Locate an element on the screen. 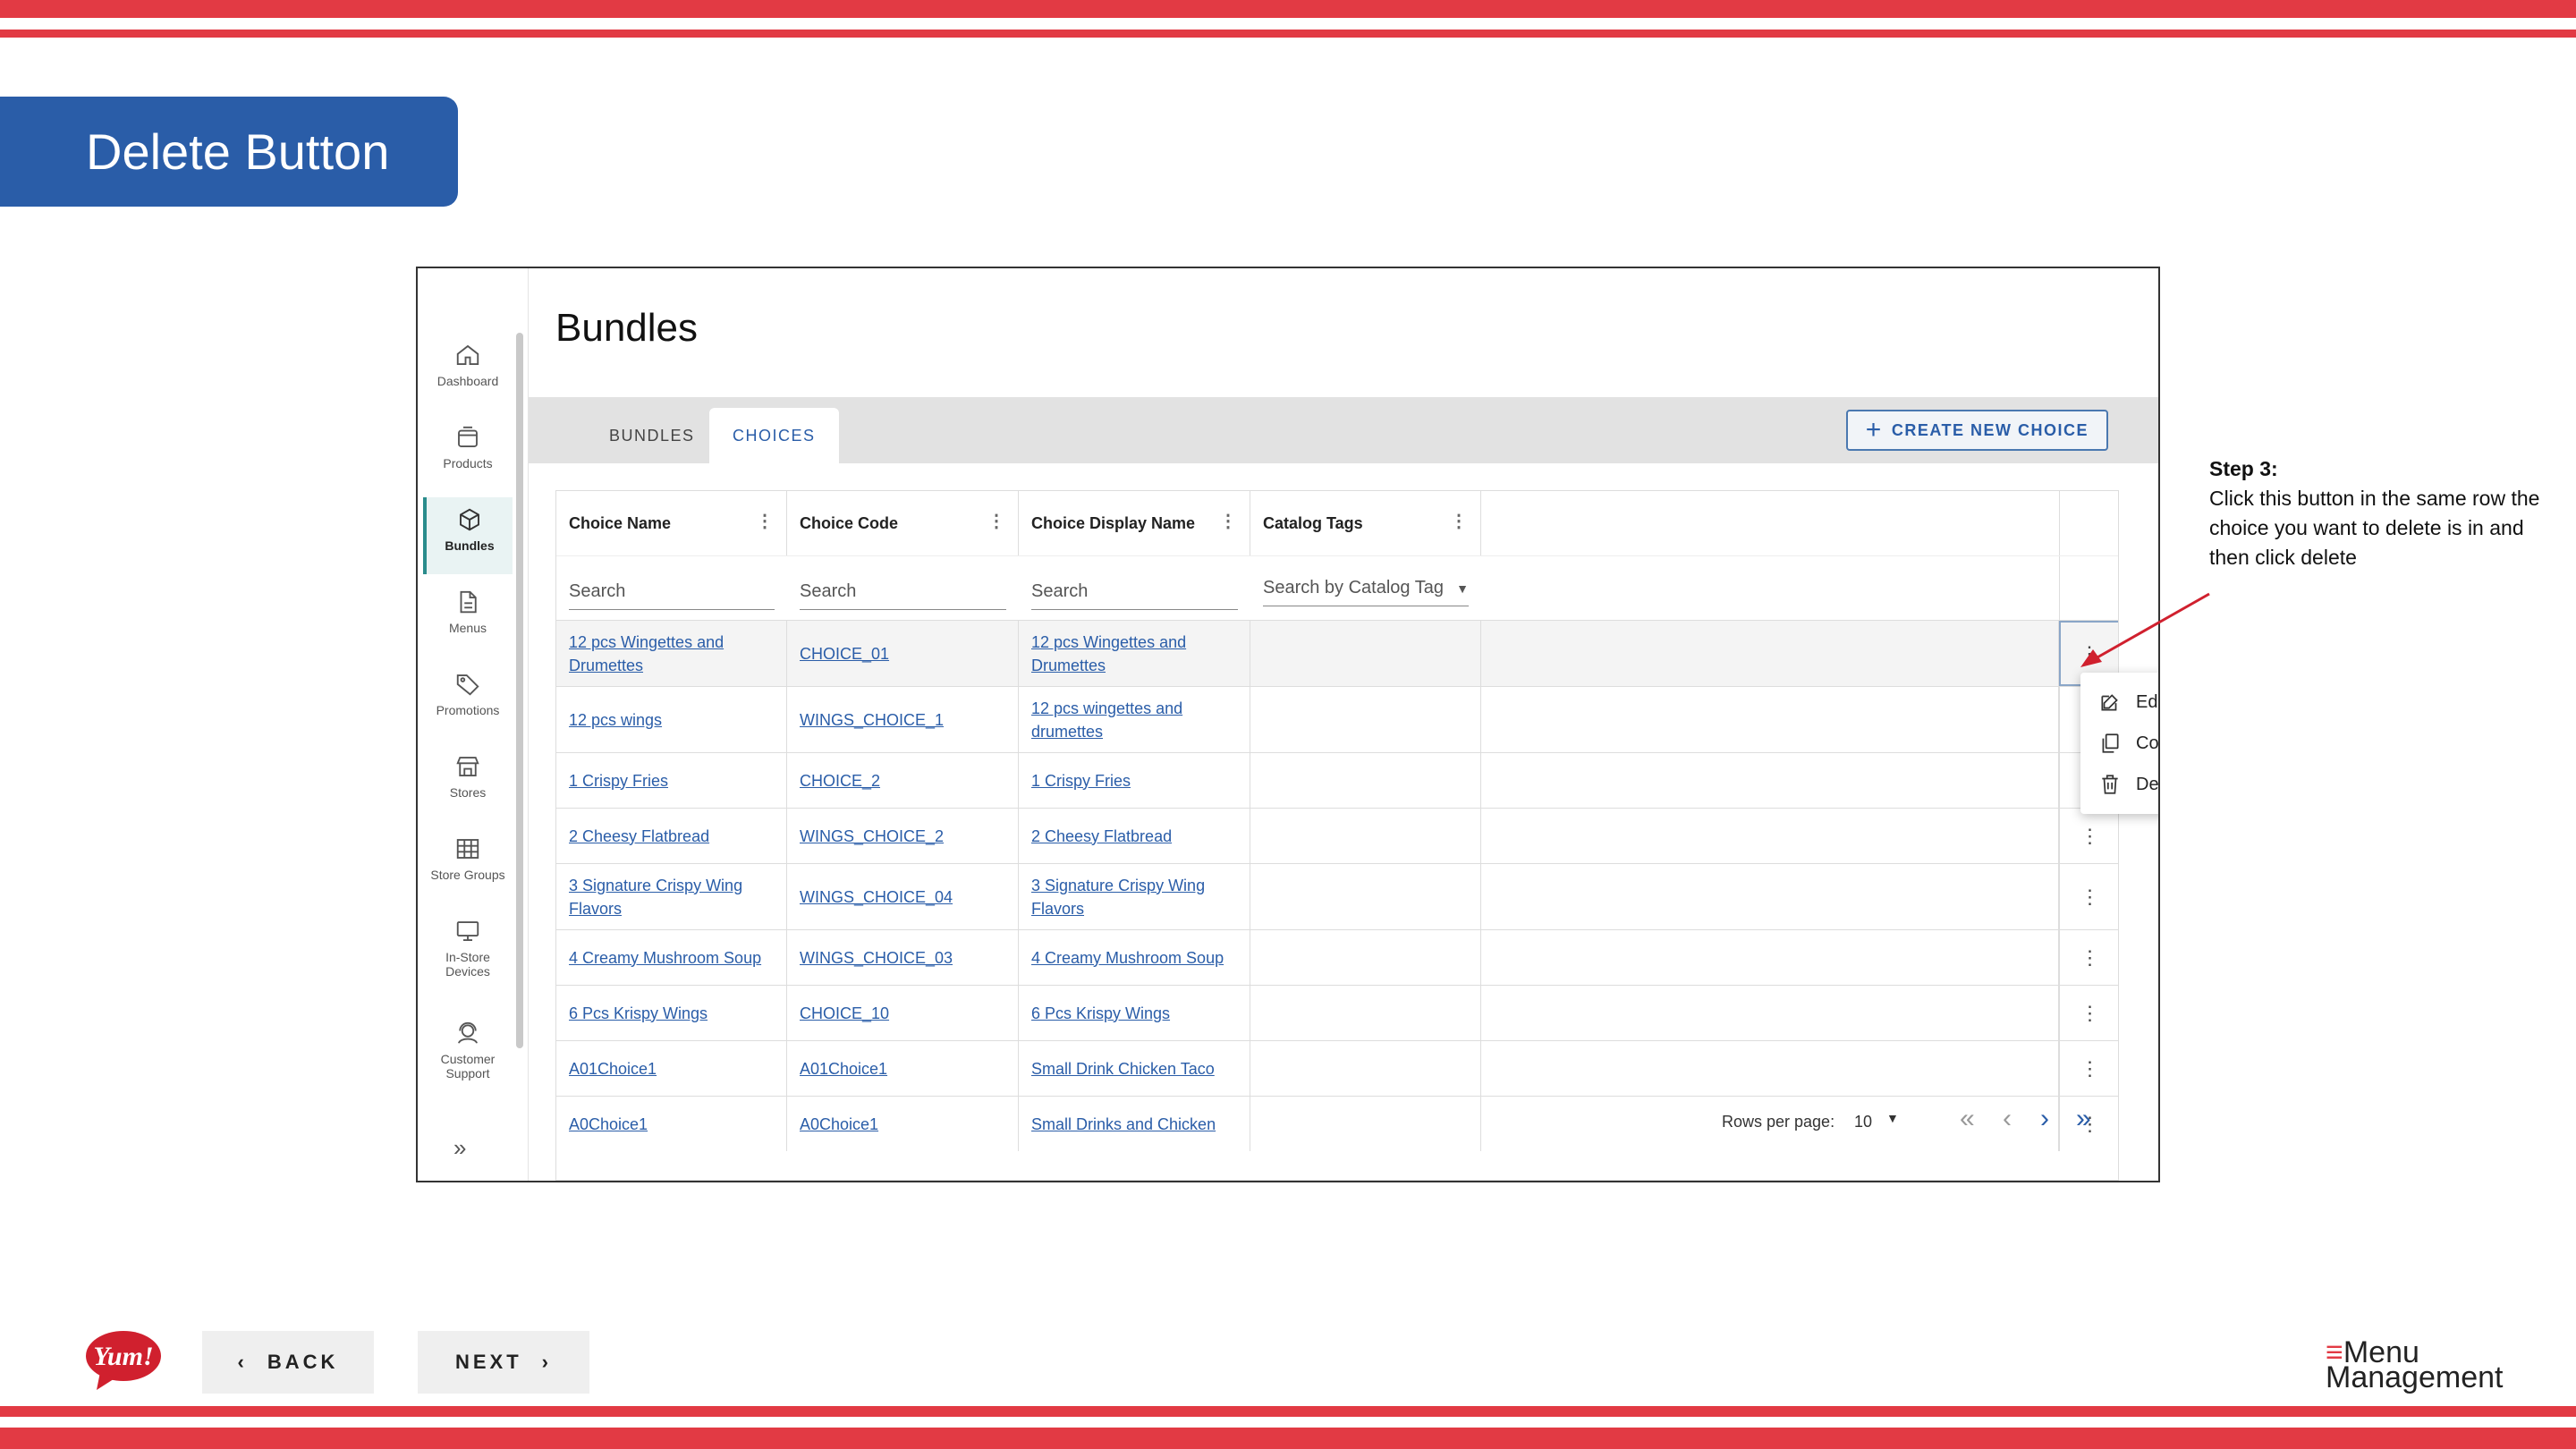  table-row: 1 Crispy FriesCHOICE_21 Crispy Fries⋮ is located at coordinates (1337, 780).